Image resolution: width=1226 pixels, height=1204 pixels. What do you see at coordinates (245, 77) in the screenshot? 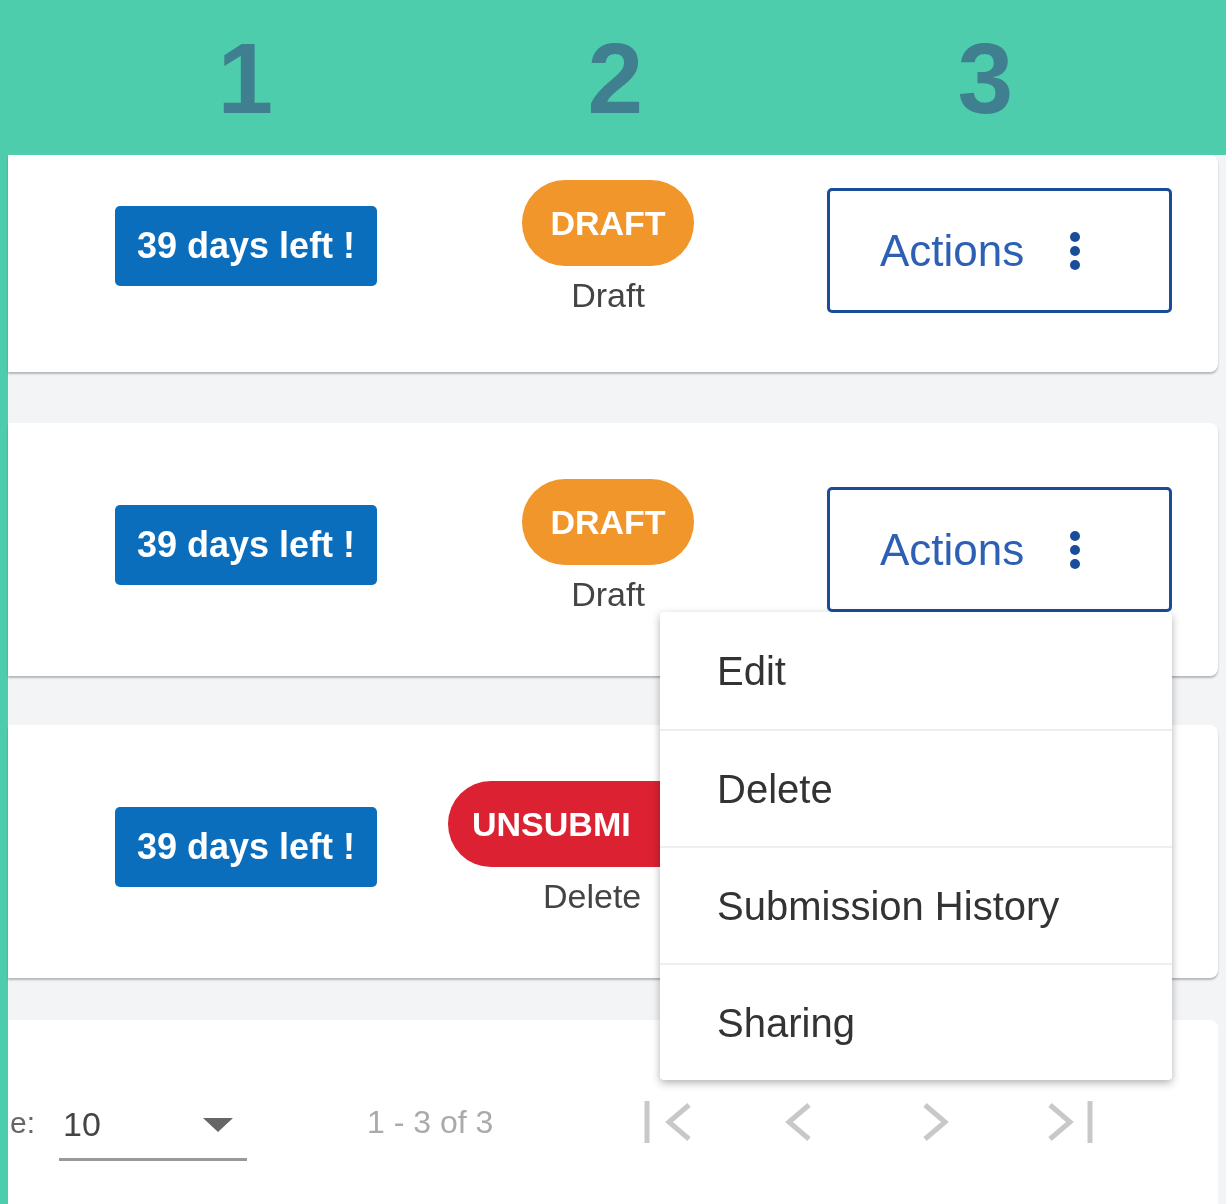
I see `column-number: 1` at bounding box center [245, 77].